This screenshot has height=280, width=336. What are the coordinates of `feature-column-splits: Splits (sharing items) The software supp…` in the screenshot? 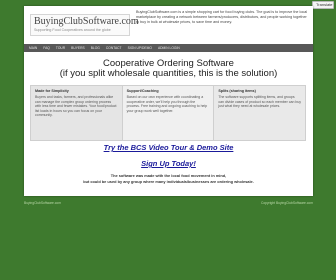 It's located at (260, 113).